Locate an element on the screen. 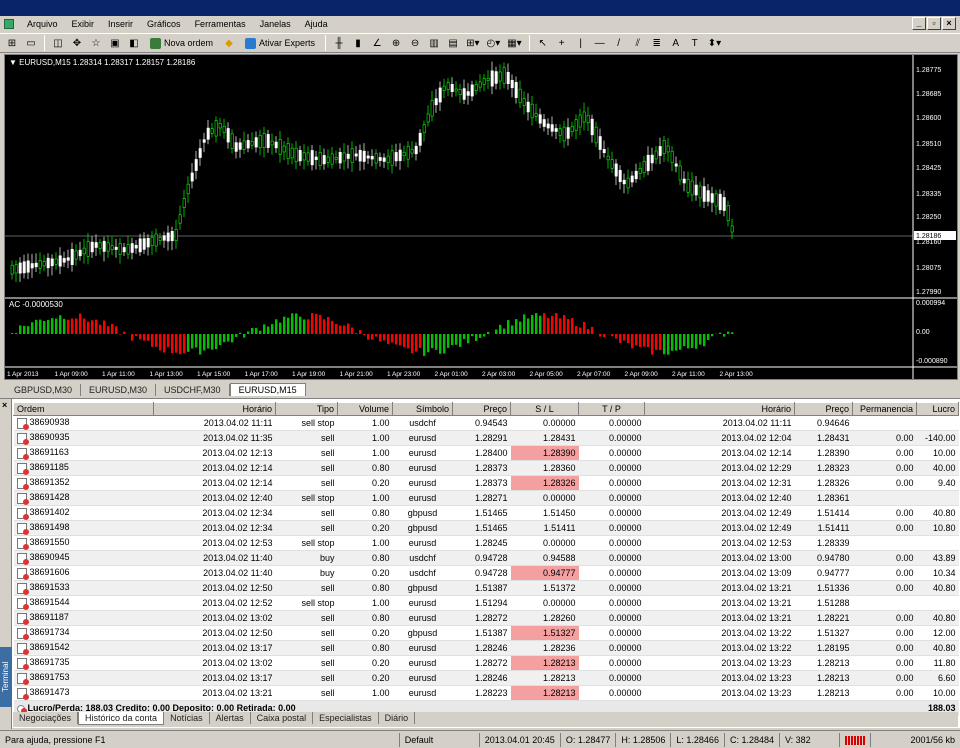  candle-chart-icon: ▮ is located at coordinates (358, 43).